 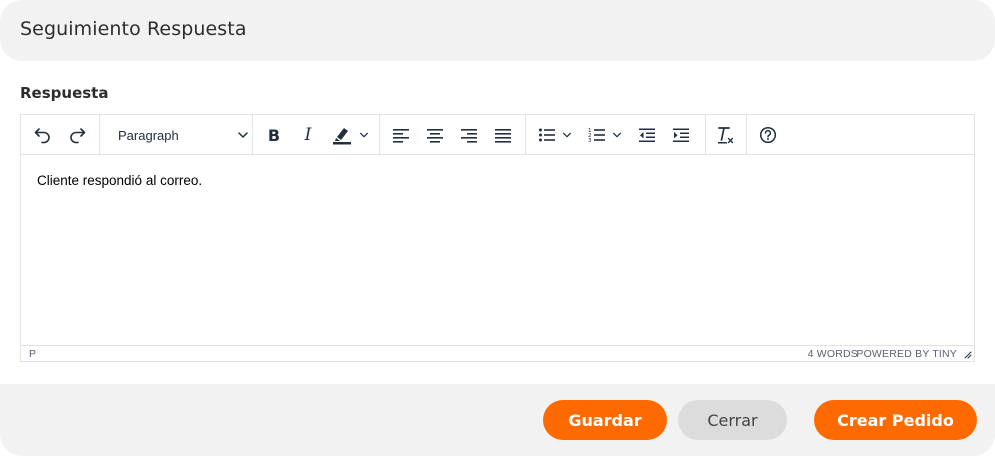 I want to click on editor-toolbar: Paragraph B I 1 2 3, so click(x=497, y=135).